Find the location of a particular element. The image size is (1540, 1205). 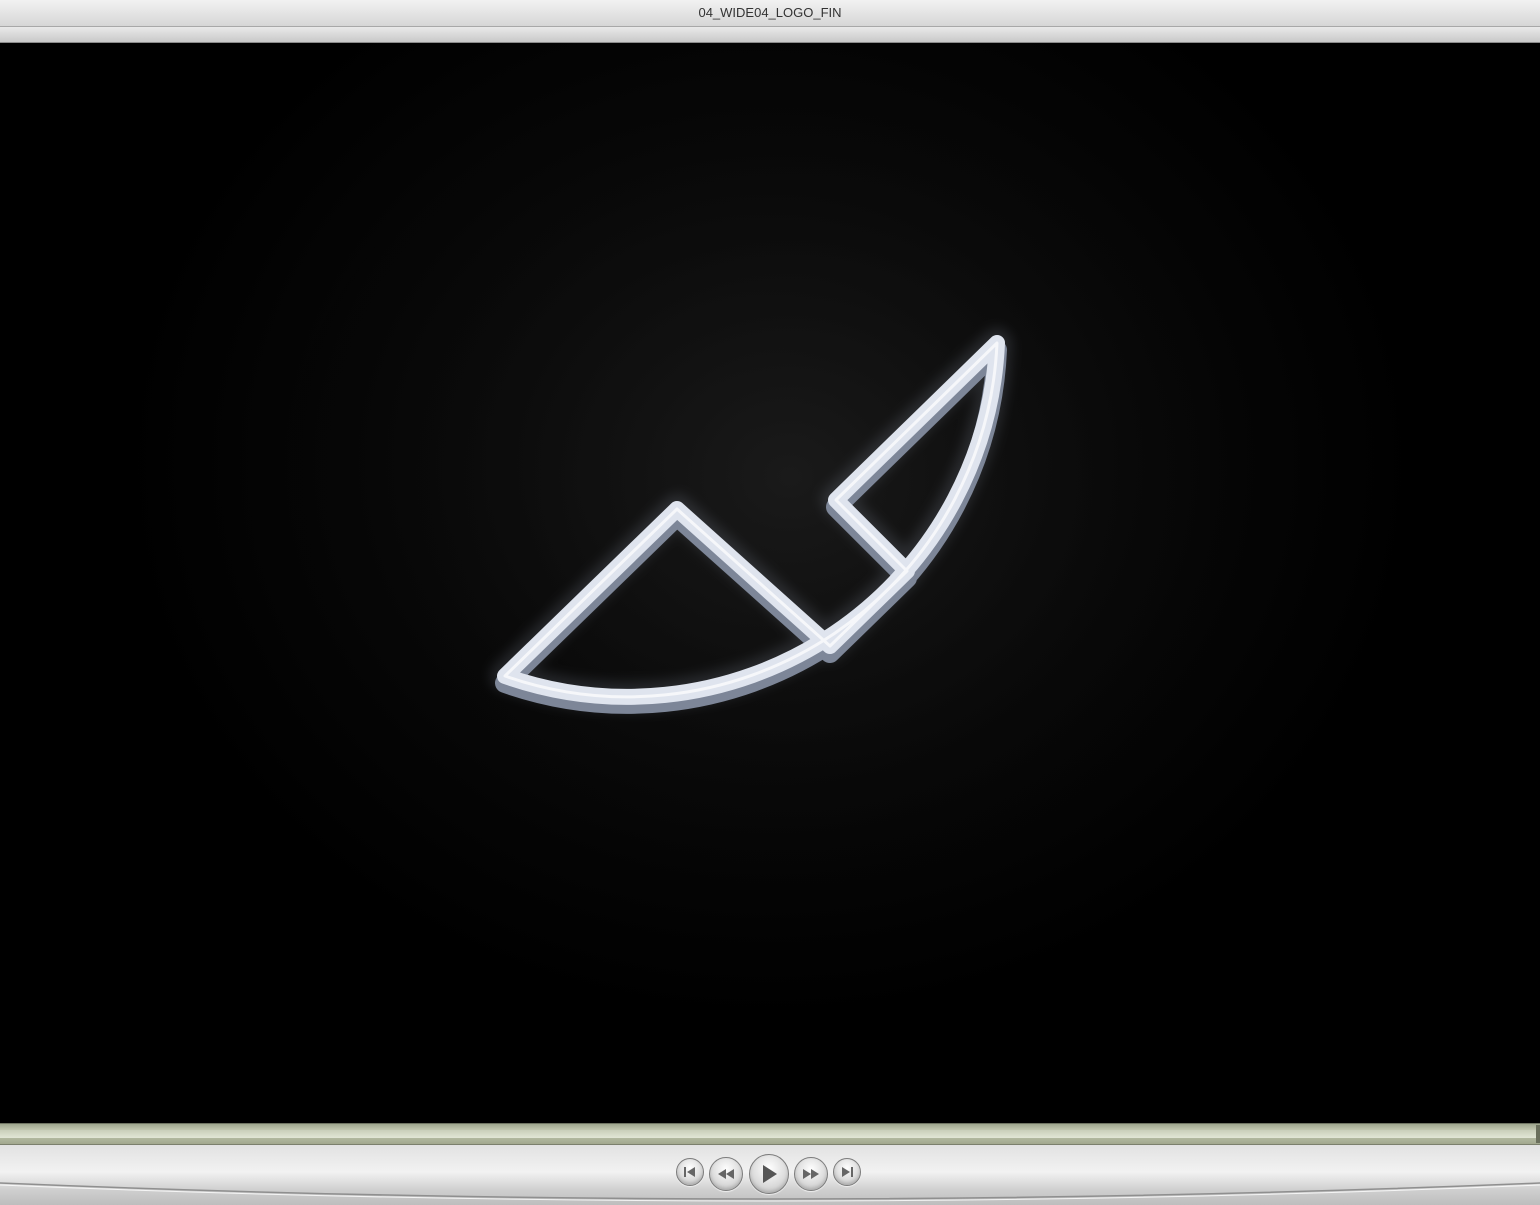

skip-to-end-button is located at coordinates (847, 1172).